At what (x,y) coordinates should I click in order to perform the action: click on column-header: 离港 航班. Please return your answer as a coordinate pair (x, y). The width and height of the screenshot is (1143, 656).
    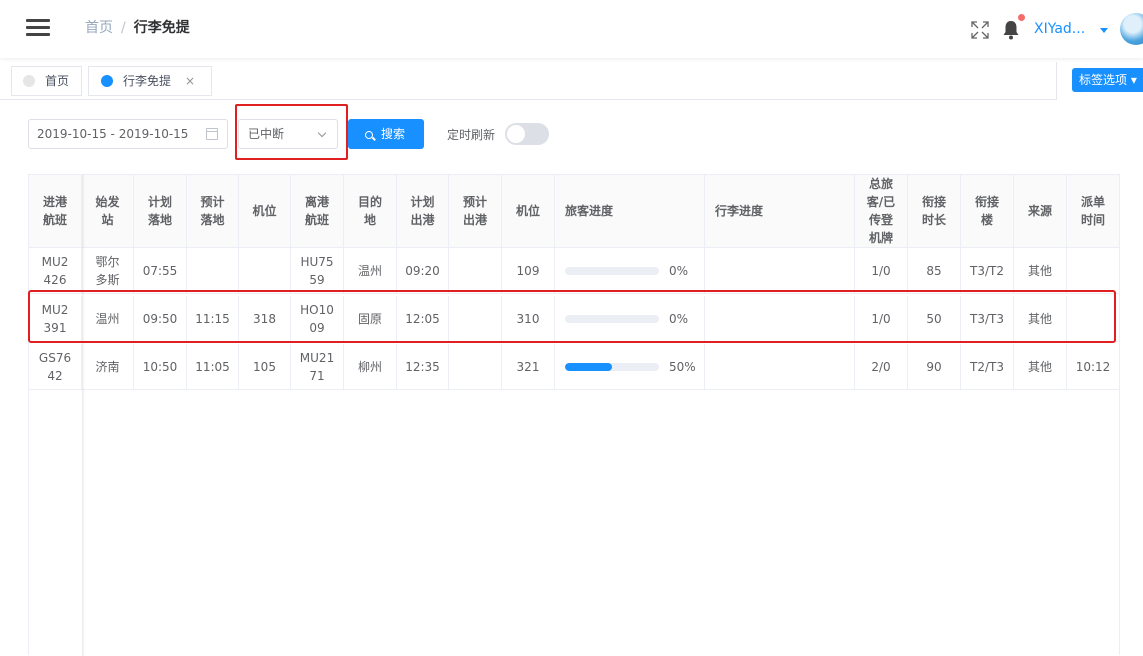
    Looking at the image, I should click on (317, 211).